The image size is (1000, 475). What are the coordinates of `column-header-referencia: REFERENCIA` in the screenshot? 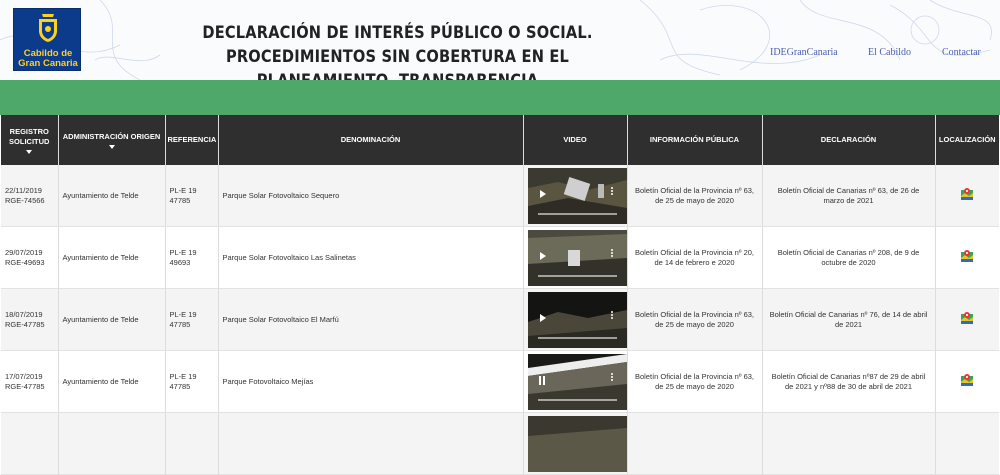 It's located at (191, 140).